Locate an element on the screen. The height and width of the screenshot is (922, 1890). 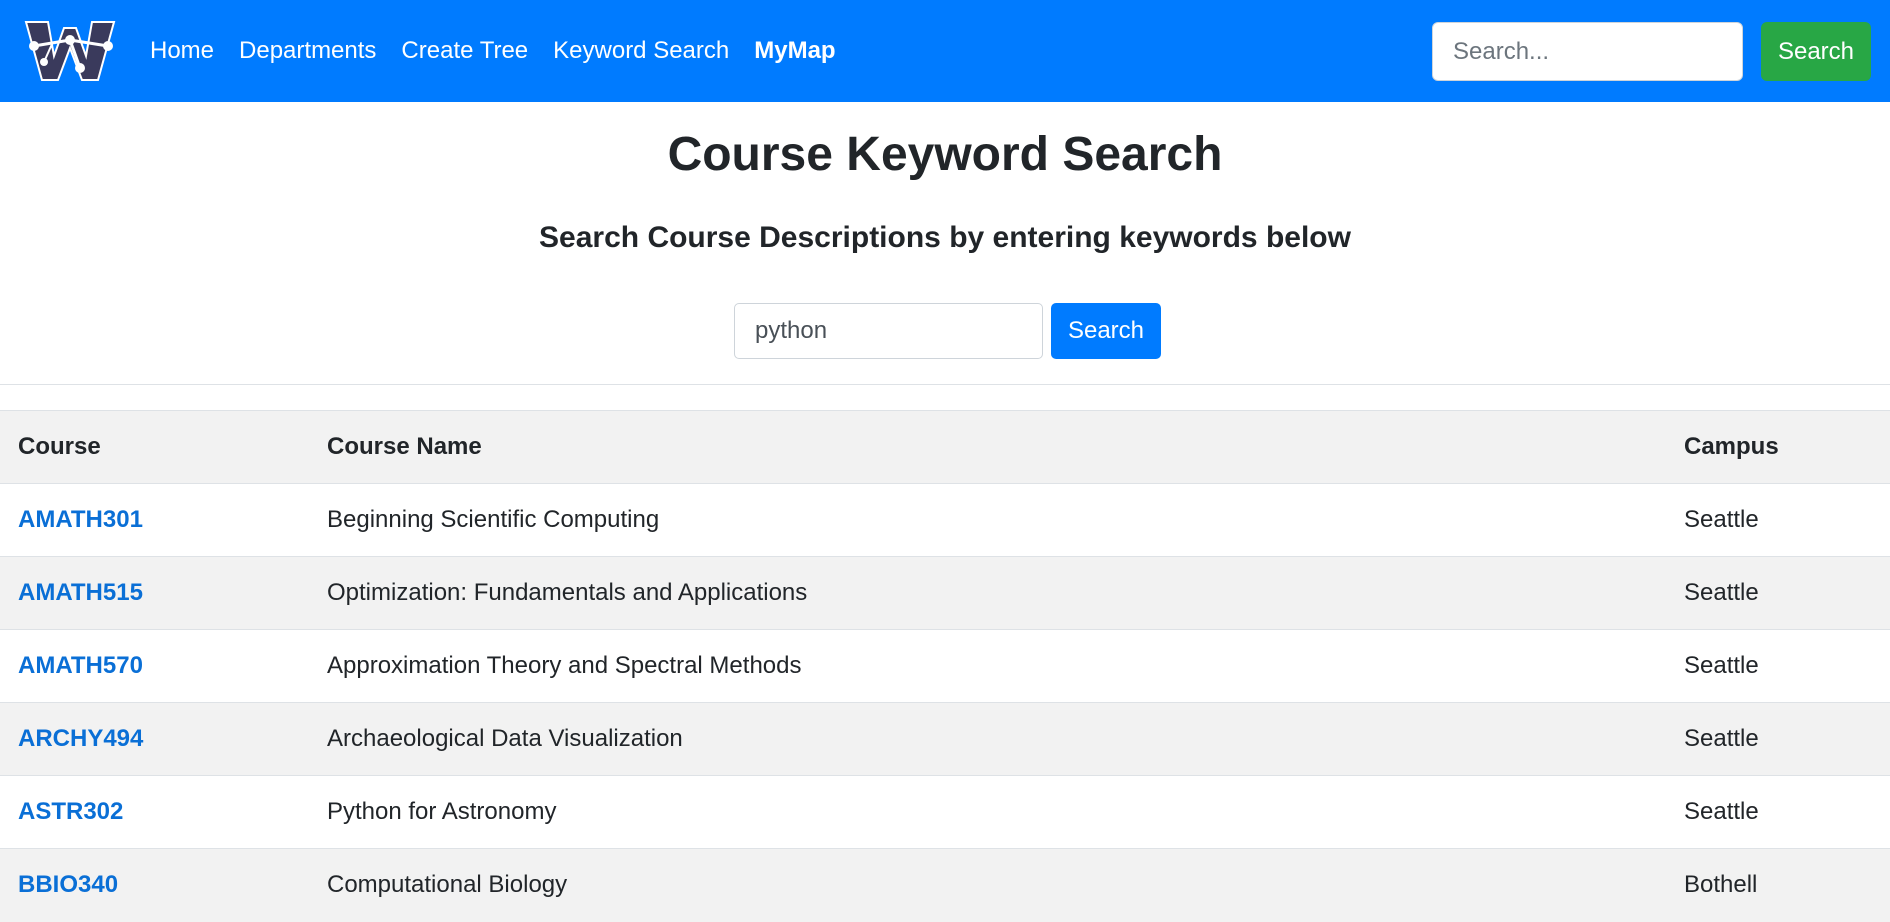
course-link: ASTR302 is located at coordinates (70, 811).